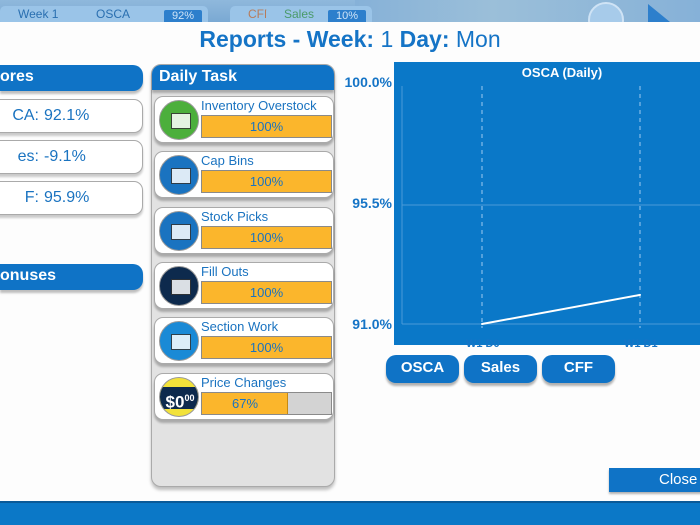 The width and height of the screenshot is (700, 525). I want to click on background-hud: Week 1 OSCA 92% CFF 95% Sales 10%, so click(350, 11).